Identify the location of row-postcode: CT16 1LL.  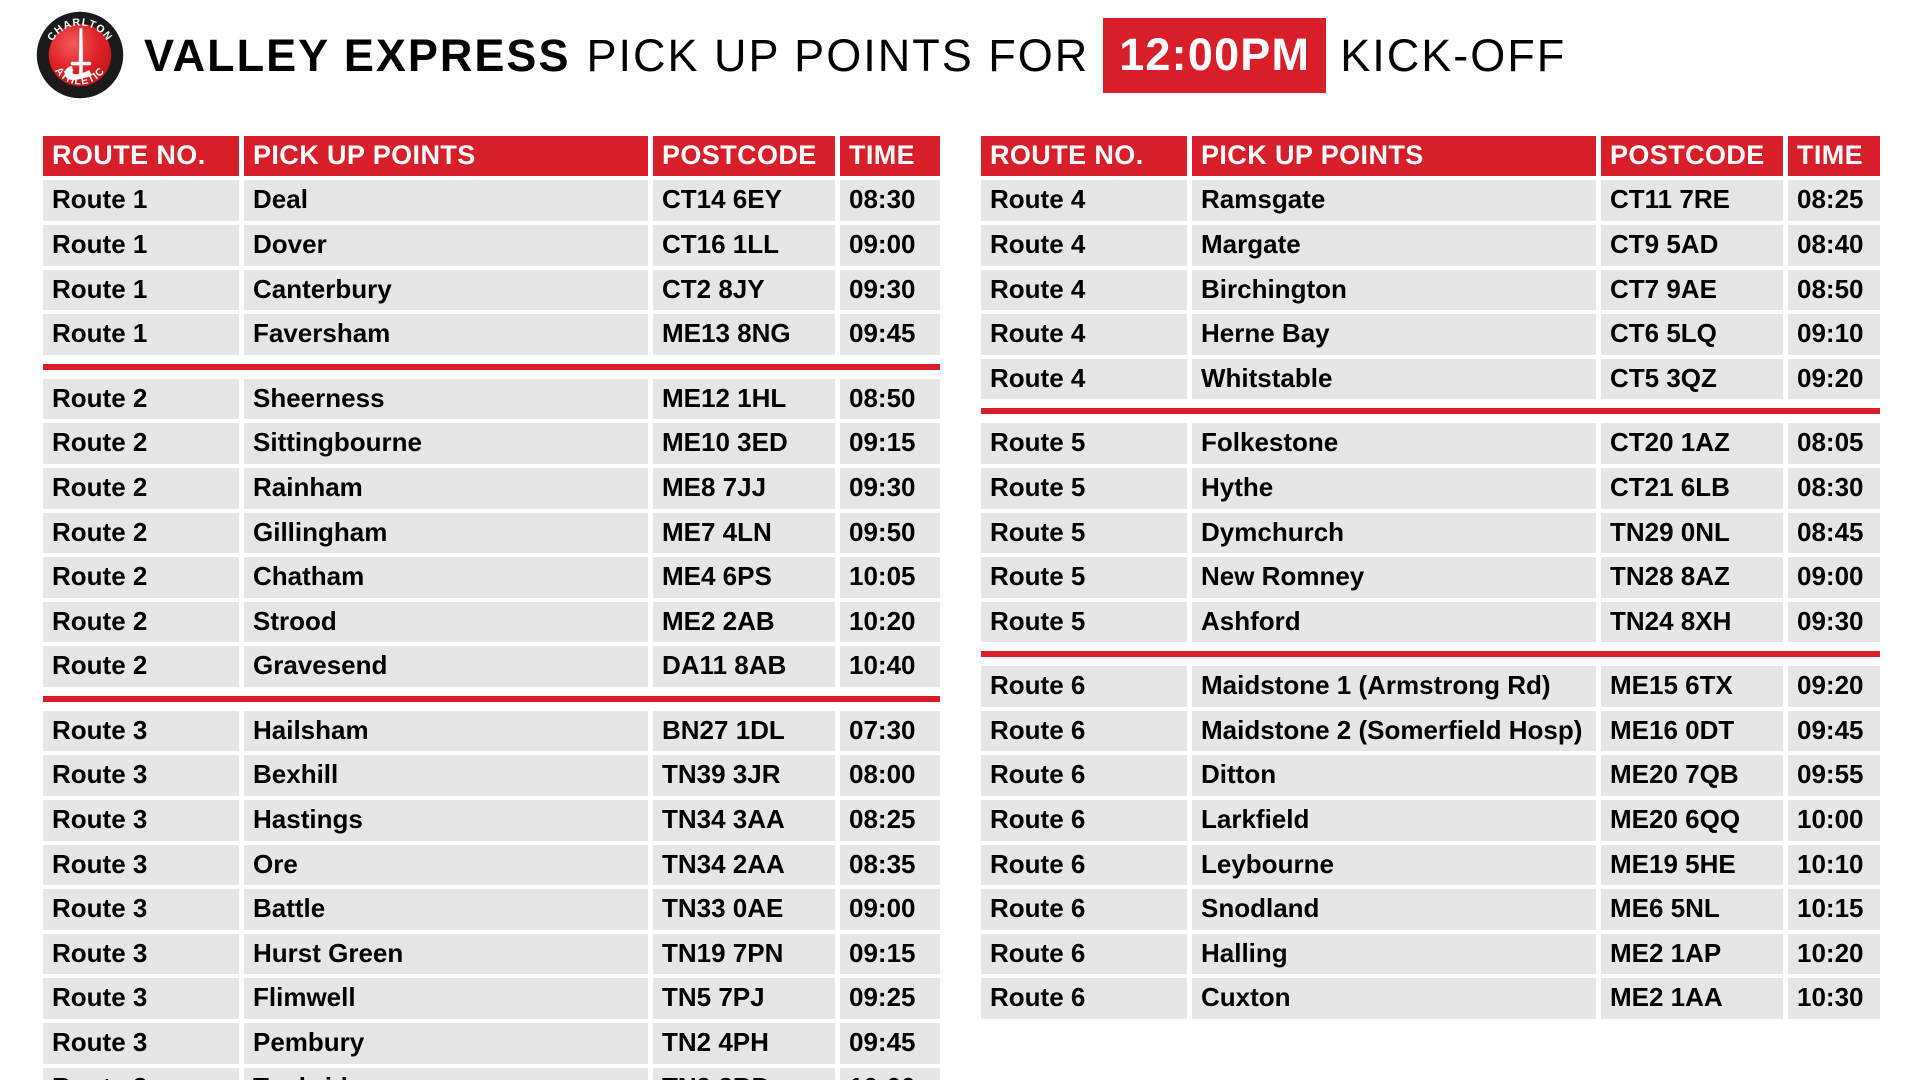
(744, 245).